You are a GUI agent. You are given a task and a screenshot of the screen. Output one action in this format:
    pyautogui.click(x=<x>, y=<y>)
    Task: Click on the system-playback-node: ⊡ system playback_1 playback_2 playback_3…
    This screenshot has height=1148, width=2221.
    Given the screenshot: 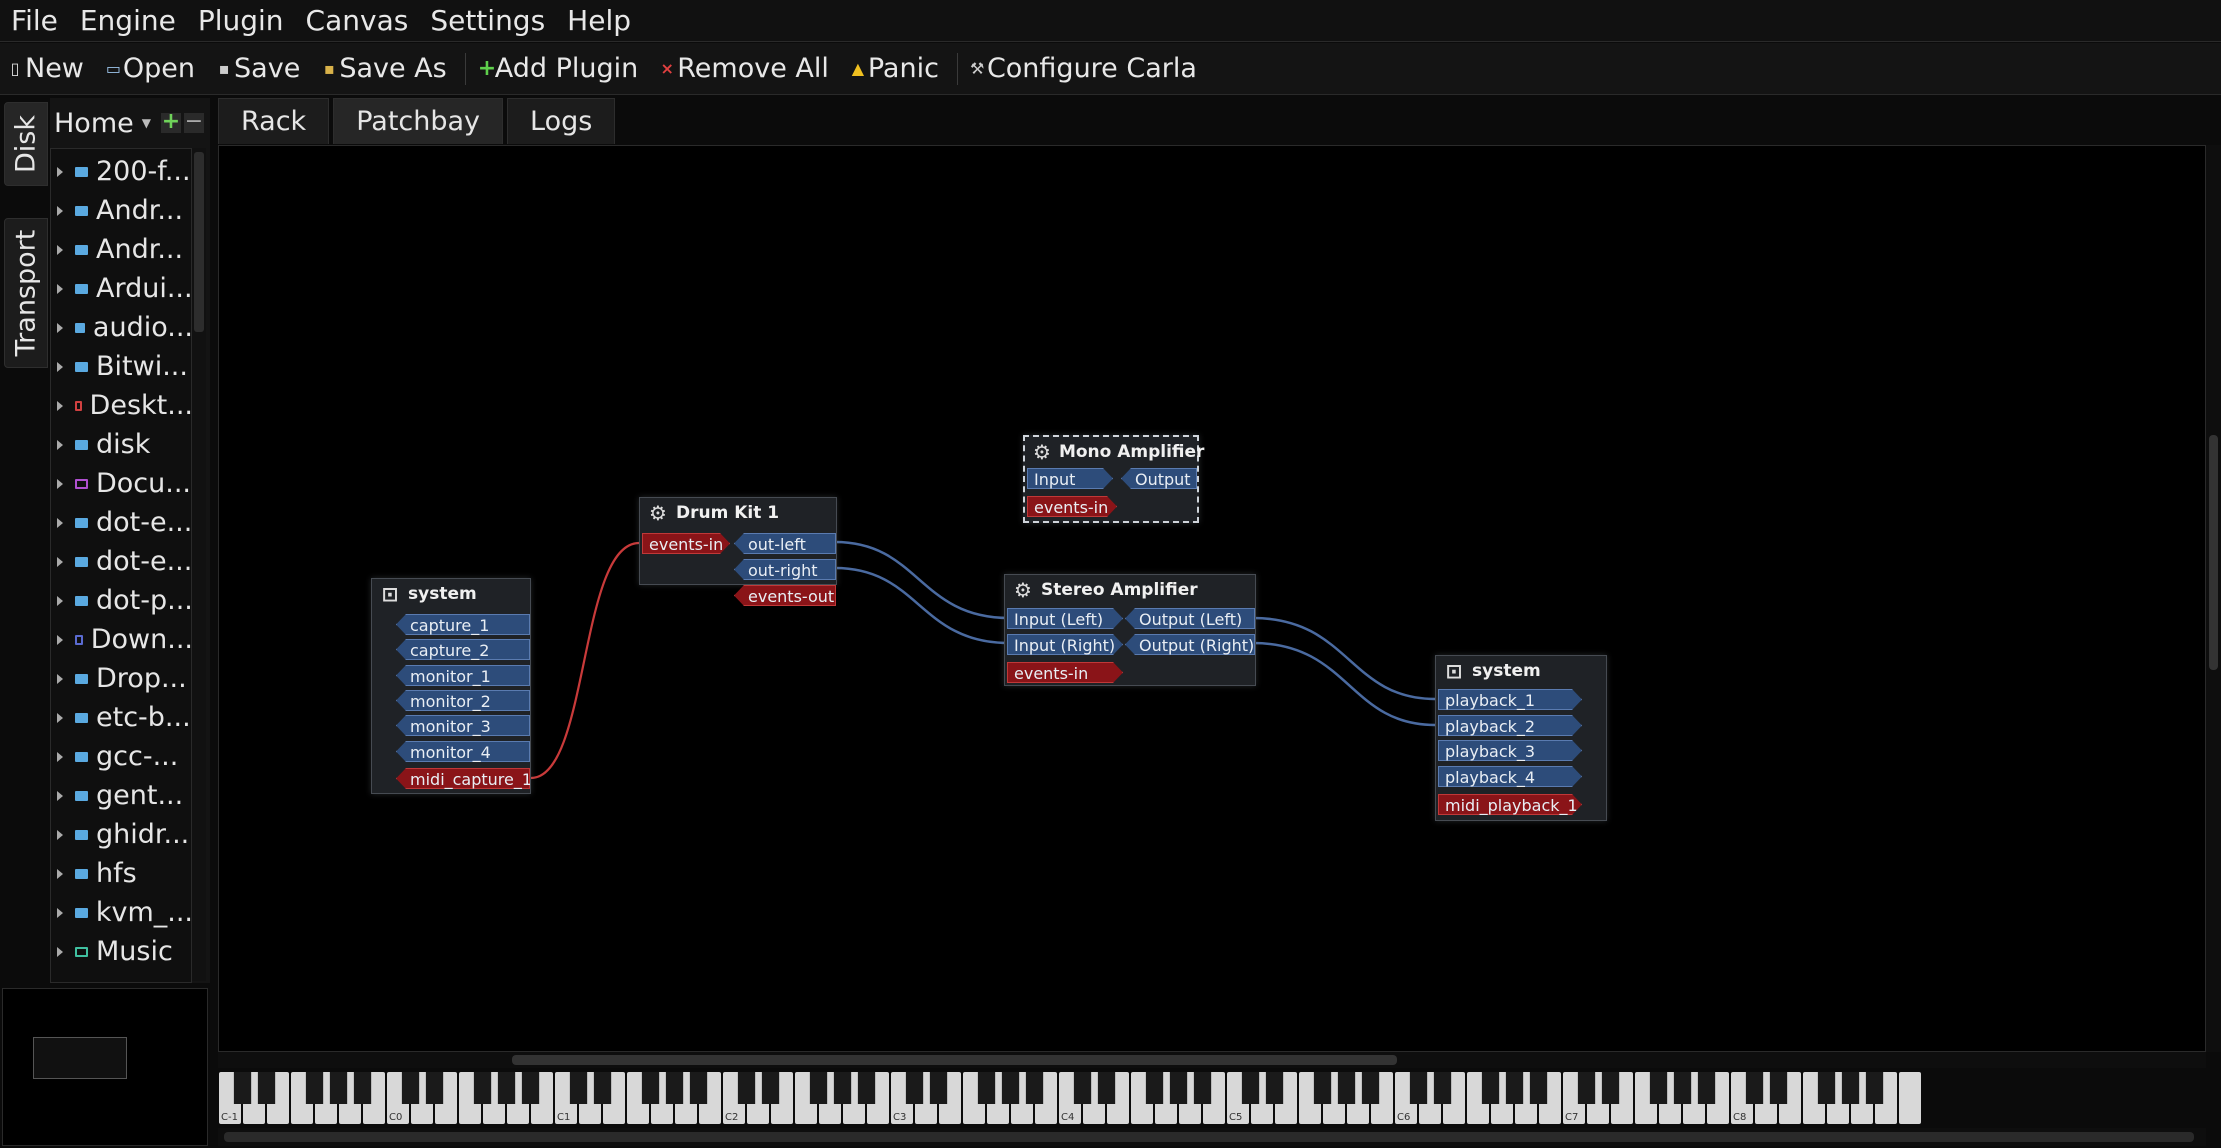 What is the action you would take?
    pyautogui.click(x=1521, y=738)
    